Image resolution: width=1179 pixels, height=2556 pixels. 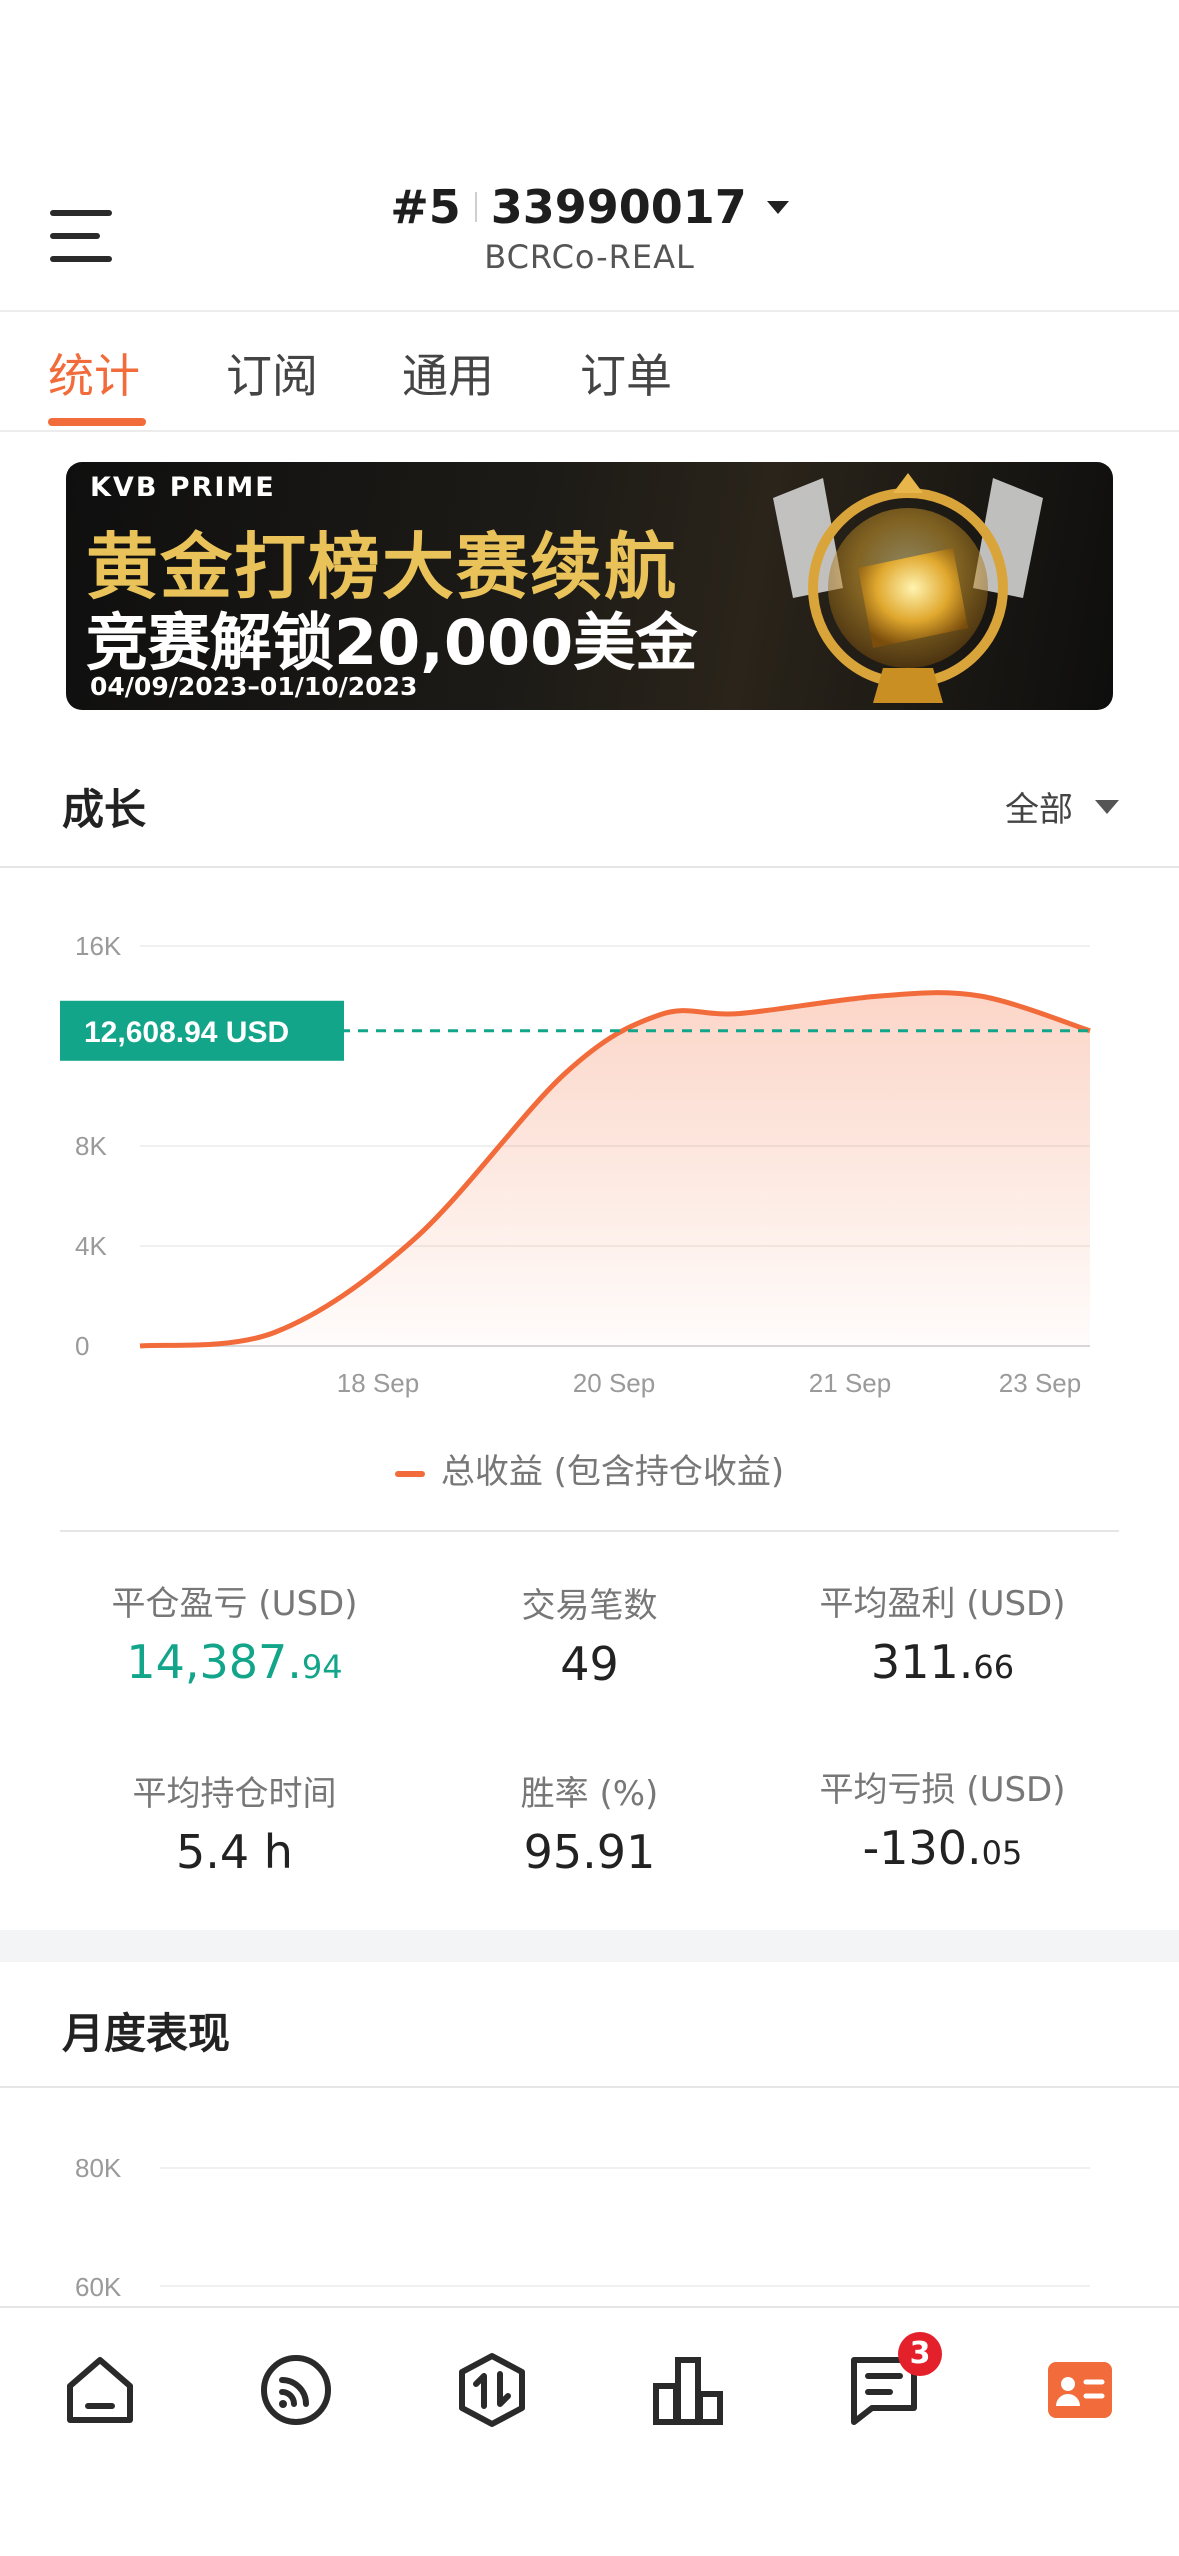 I want to click on chart-legend: 总收益 (包含持仓收益), so click(x=589, y=1468).